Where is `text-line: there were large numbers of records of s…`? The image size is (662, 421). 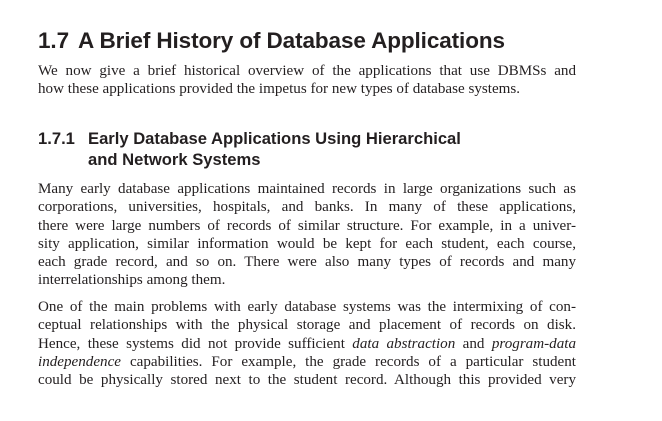 text-line: there were large numbers of records of s… is located at coordinates (307, 225).